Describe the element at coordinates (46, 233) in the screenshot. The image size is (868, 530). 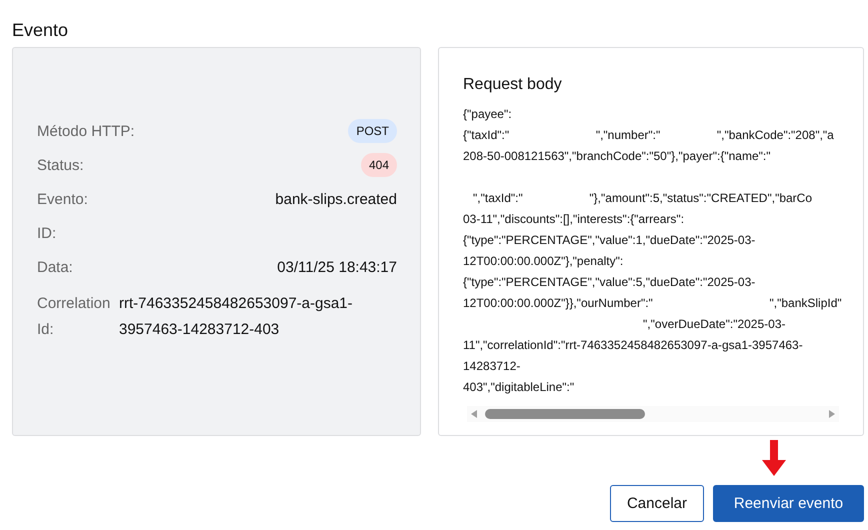
I see `field-label: ID:` at that location.